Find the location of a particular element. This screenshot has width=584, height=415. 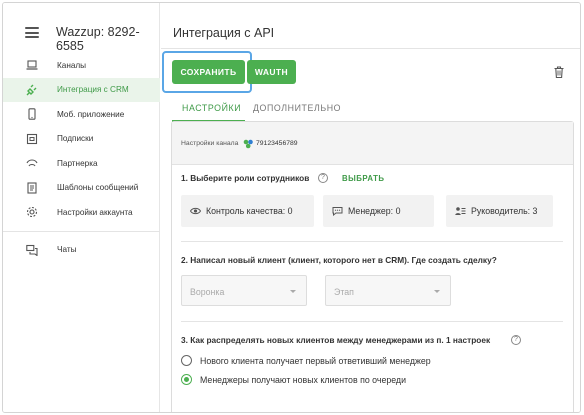

tab-additional: ДОПОЛНИТЕЛЬНО is located at coordinates (297, 108).